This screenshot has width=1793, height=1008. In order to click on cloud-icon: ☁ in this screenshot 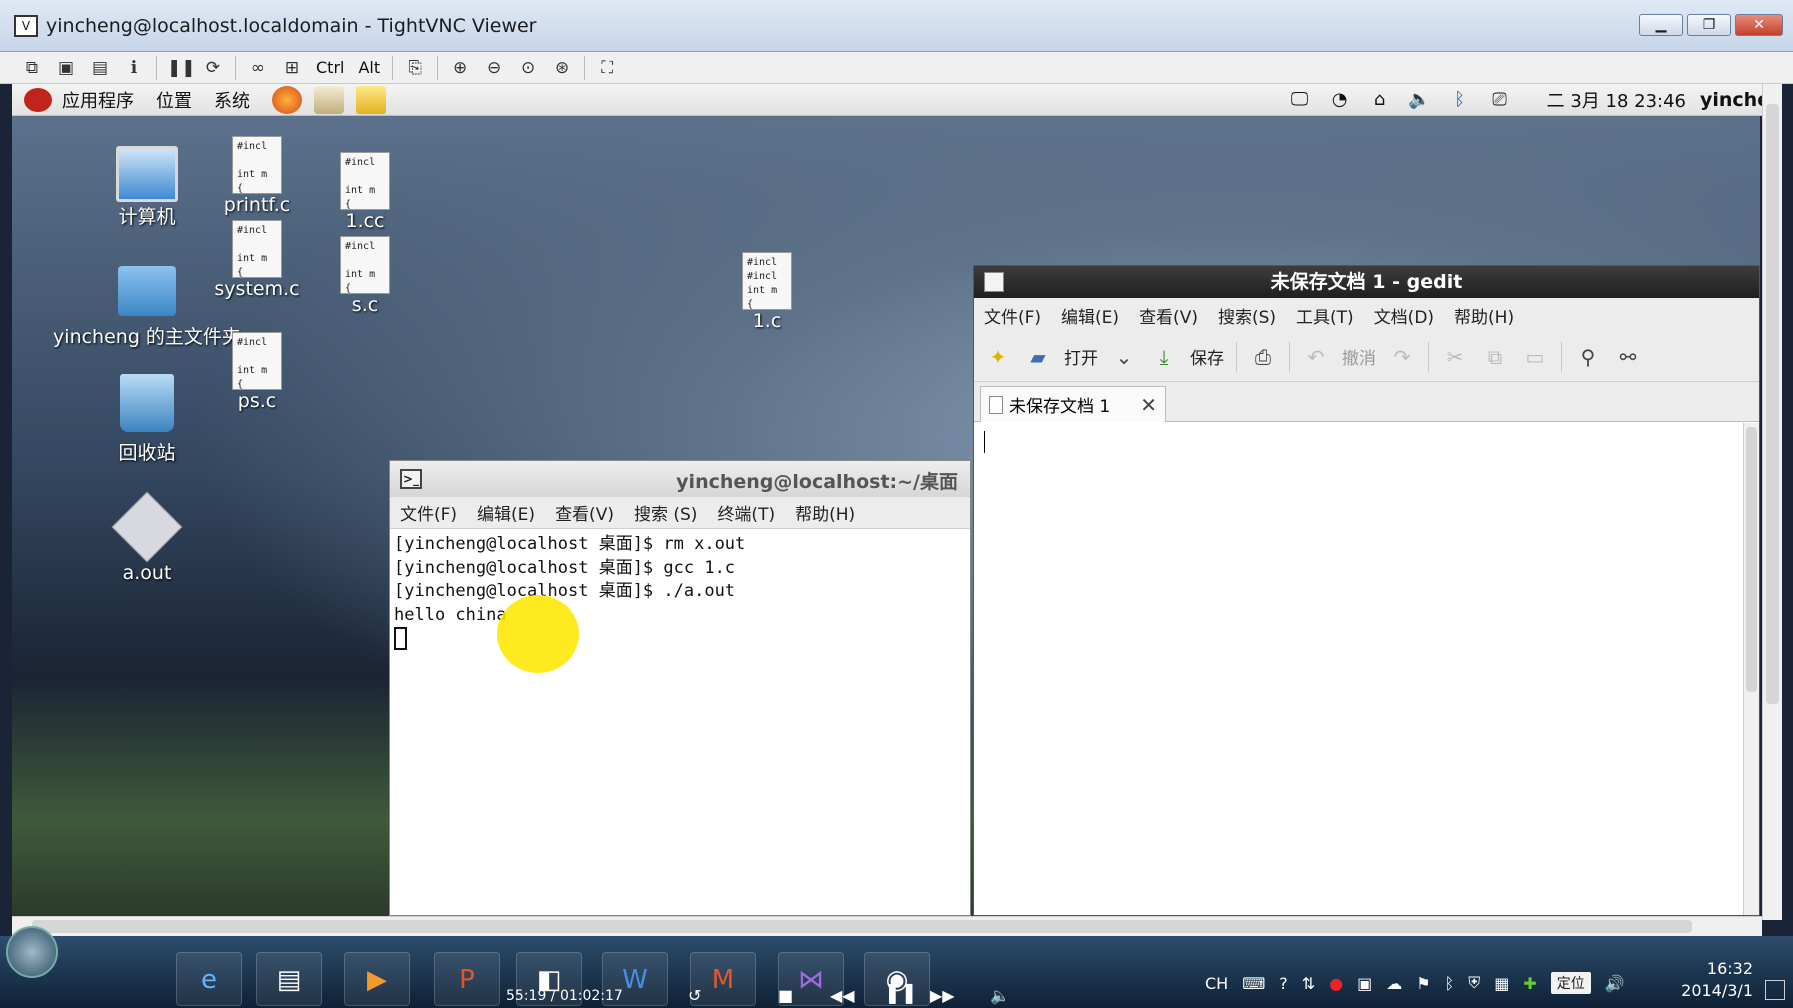, I will do `click(1394, 983)`.